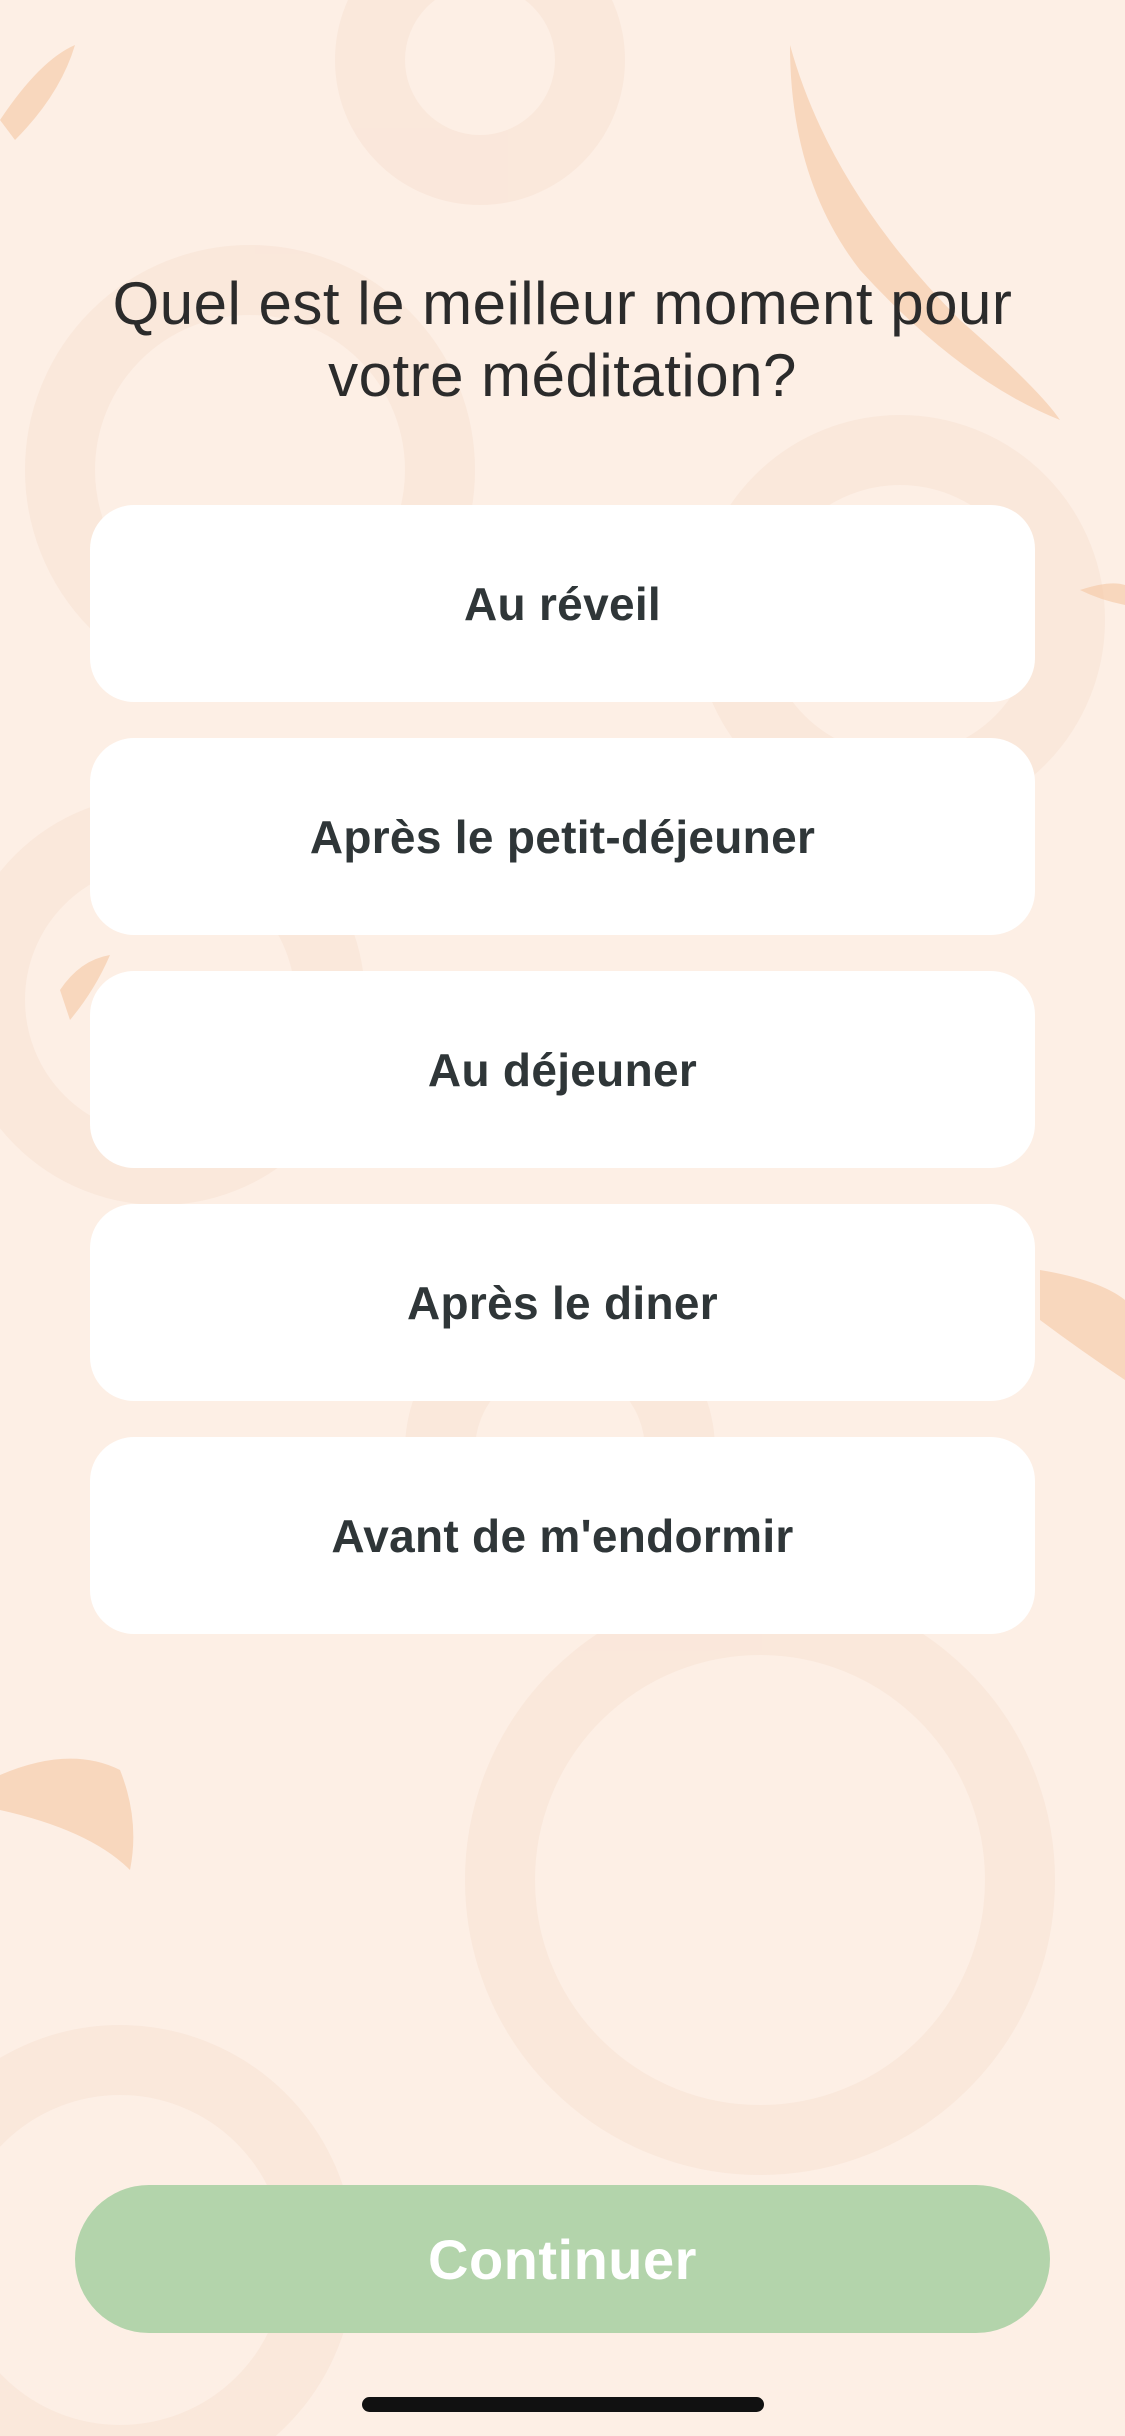  I want to click on option-label: Après le diner, so click(562, 1302).